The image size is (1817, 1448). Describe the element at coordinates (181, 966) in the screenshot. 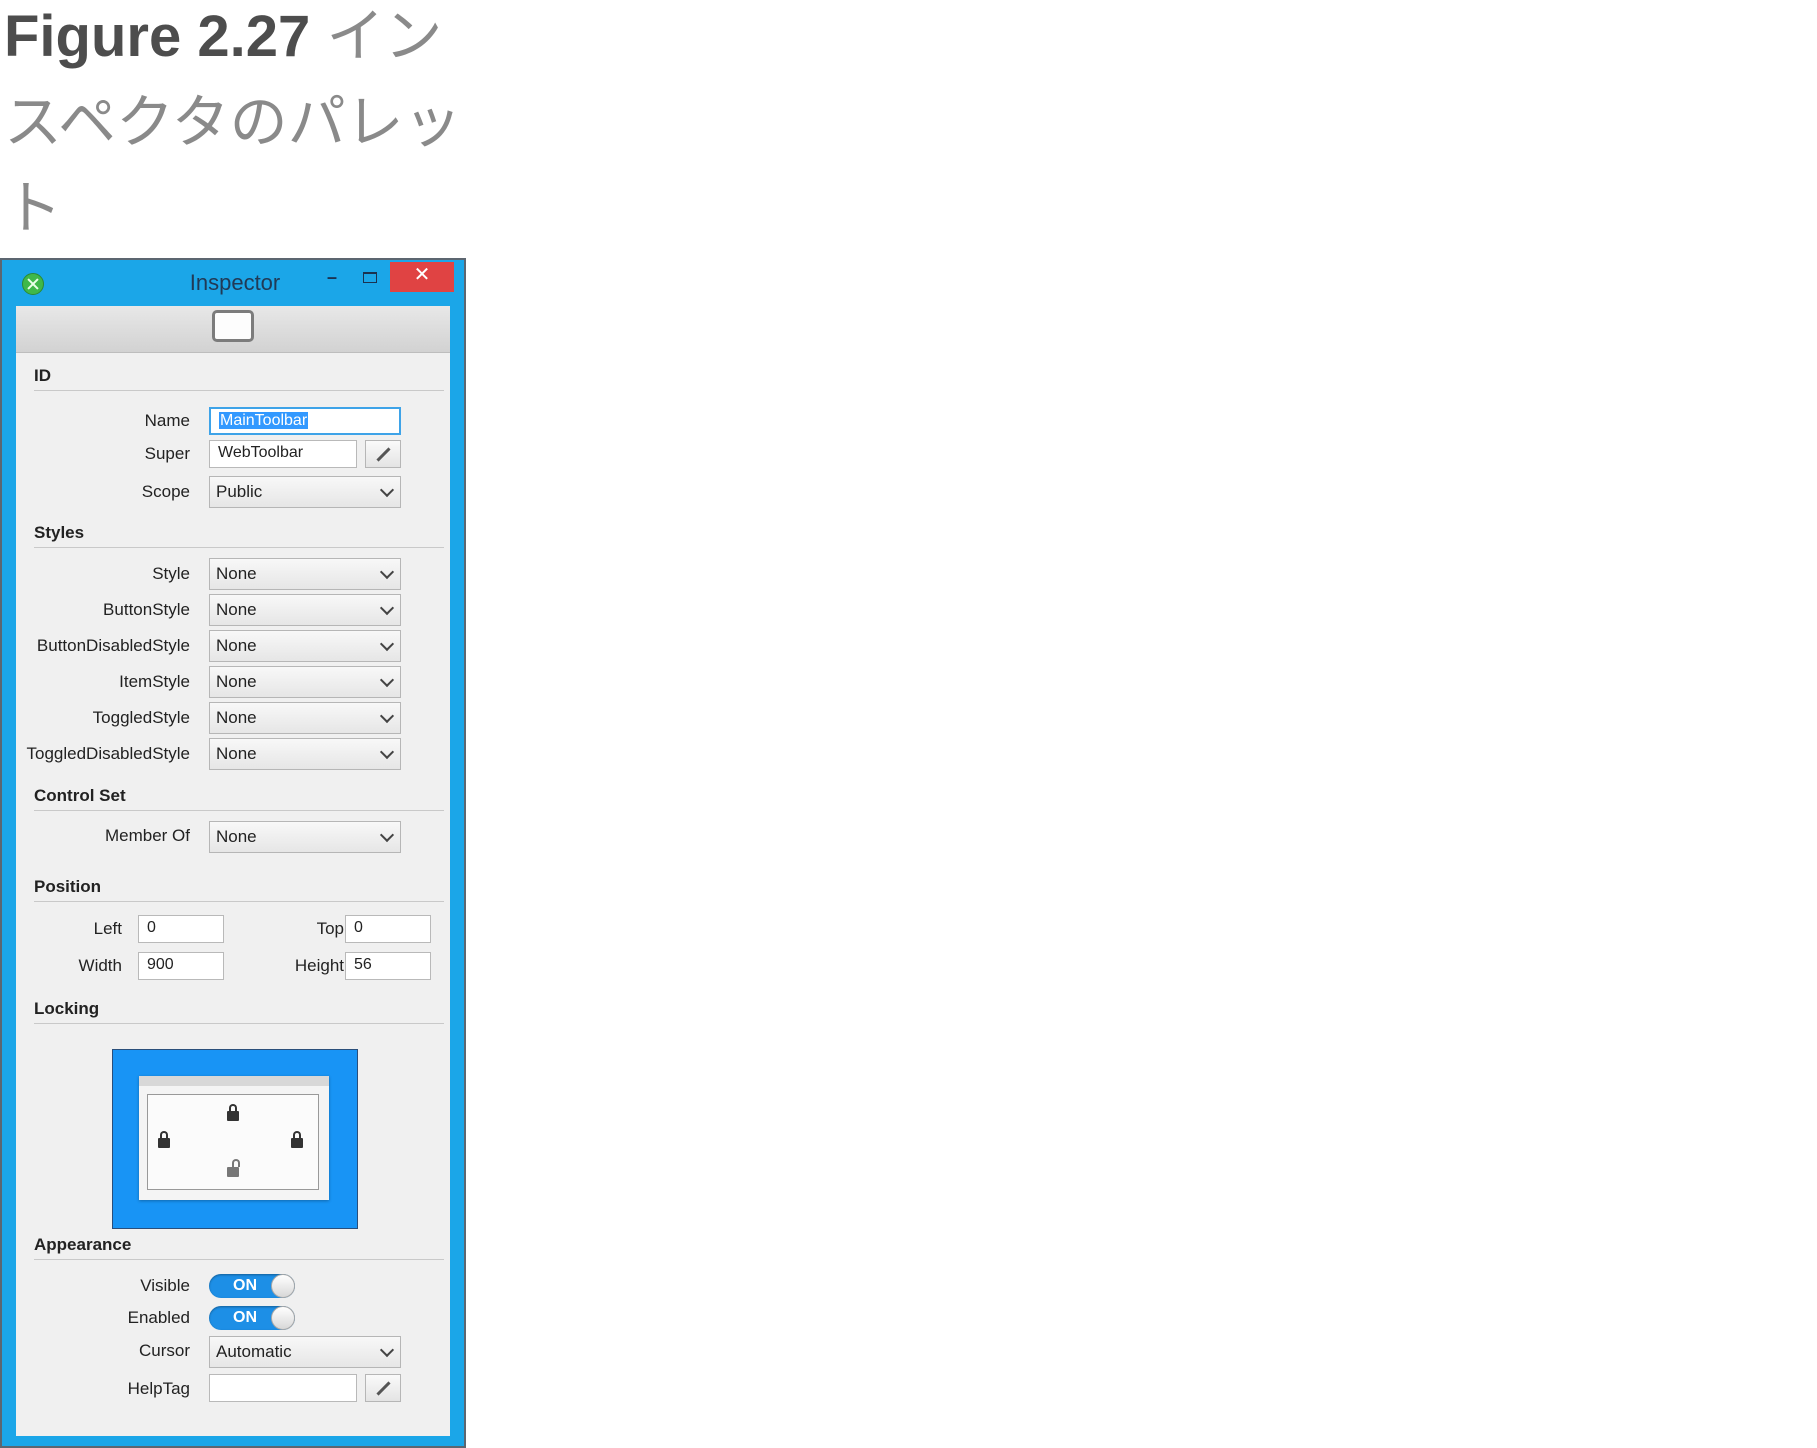

I see `width-field: 900` at that location.